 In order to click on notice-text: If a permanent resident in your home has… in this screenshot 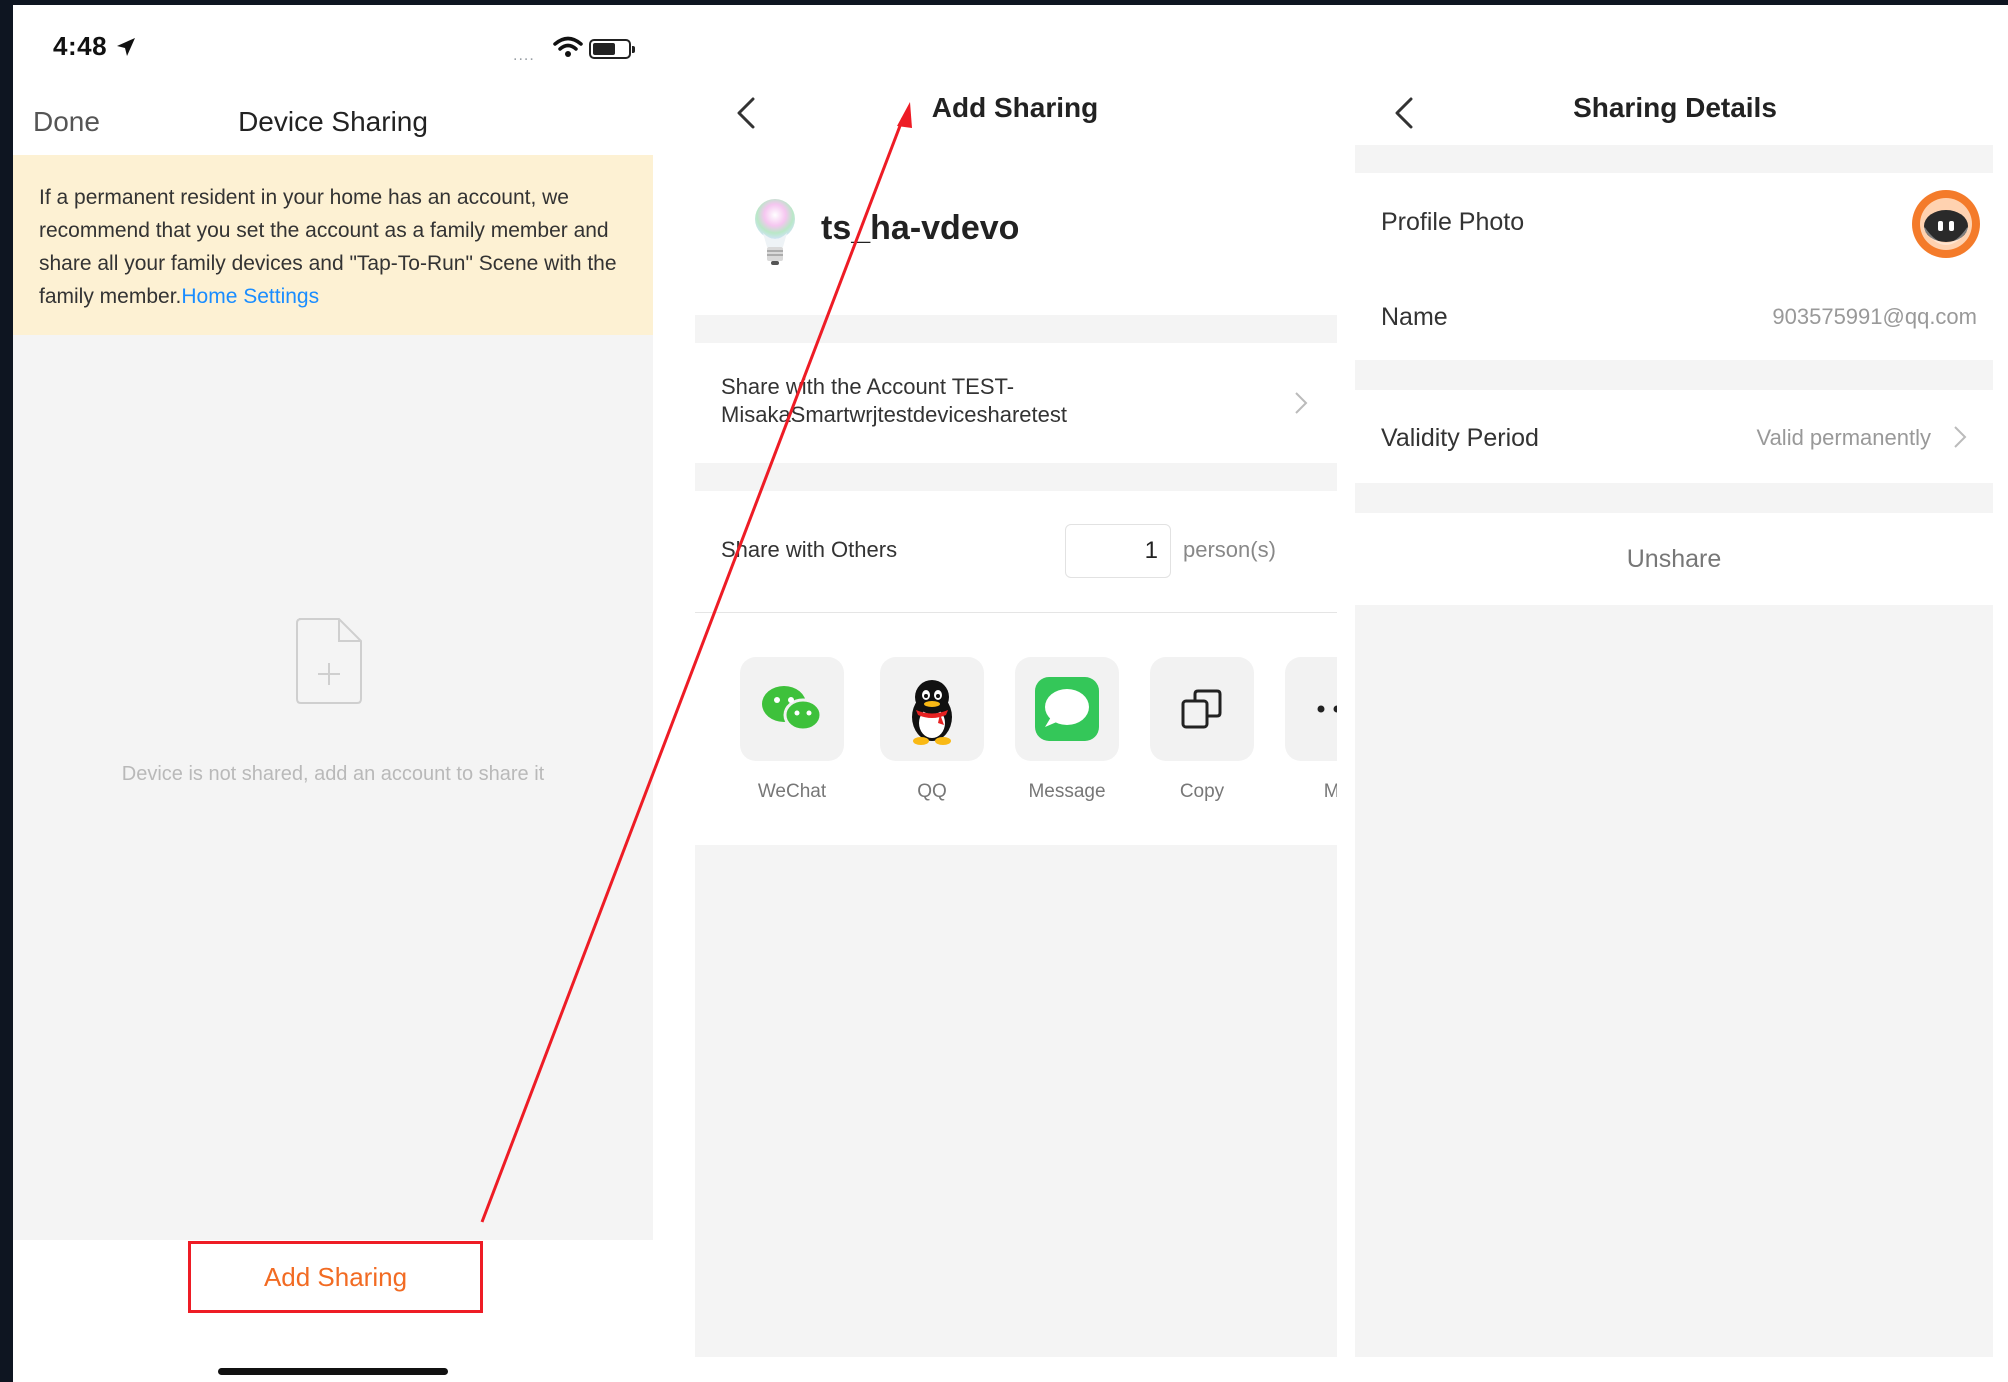, I will do `click(328, 247)`.